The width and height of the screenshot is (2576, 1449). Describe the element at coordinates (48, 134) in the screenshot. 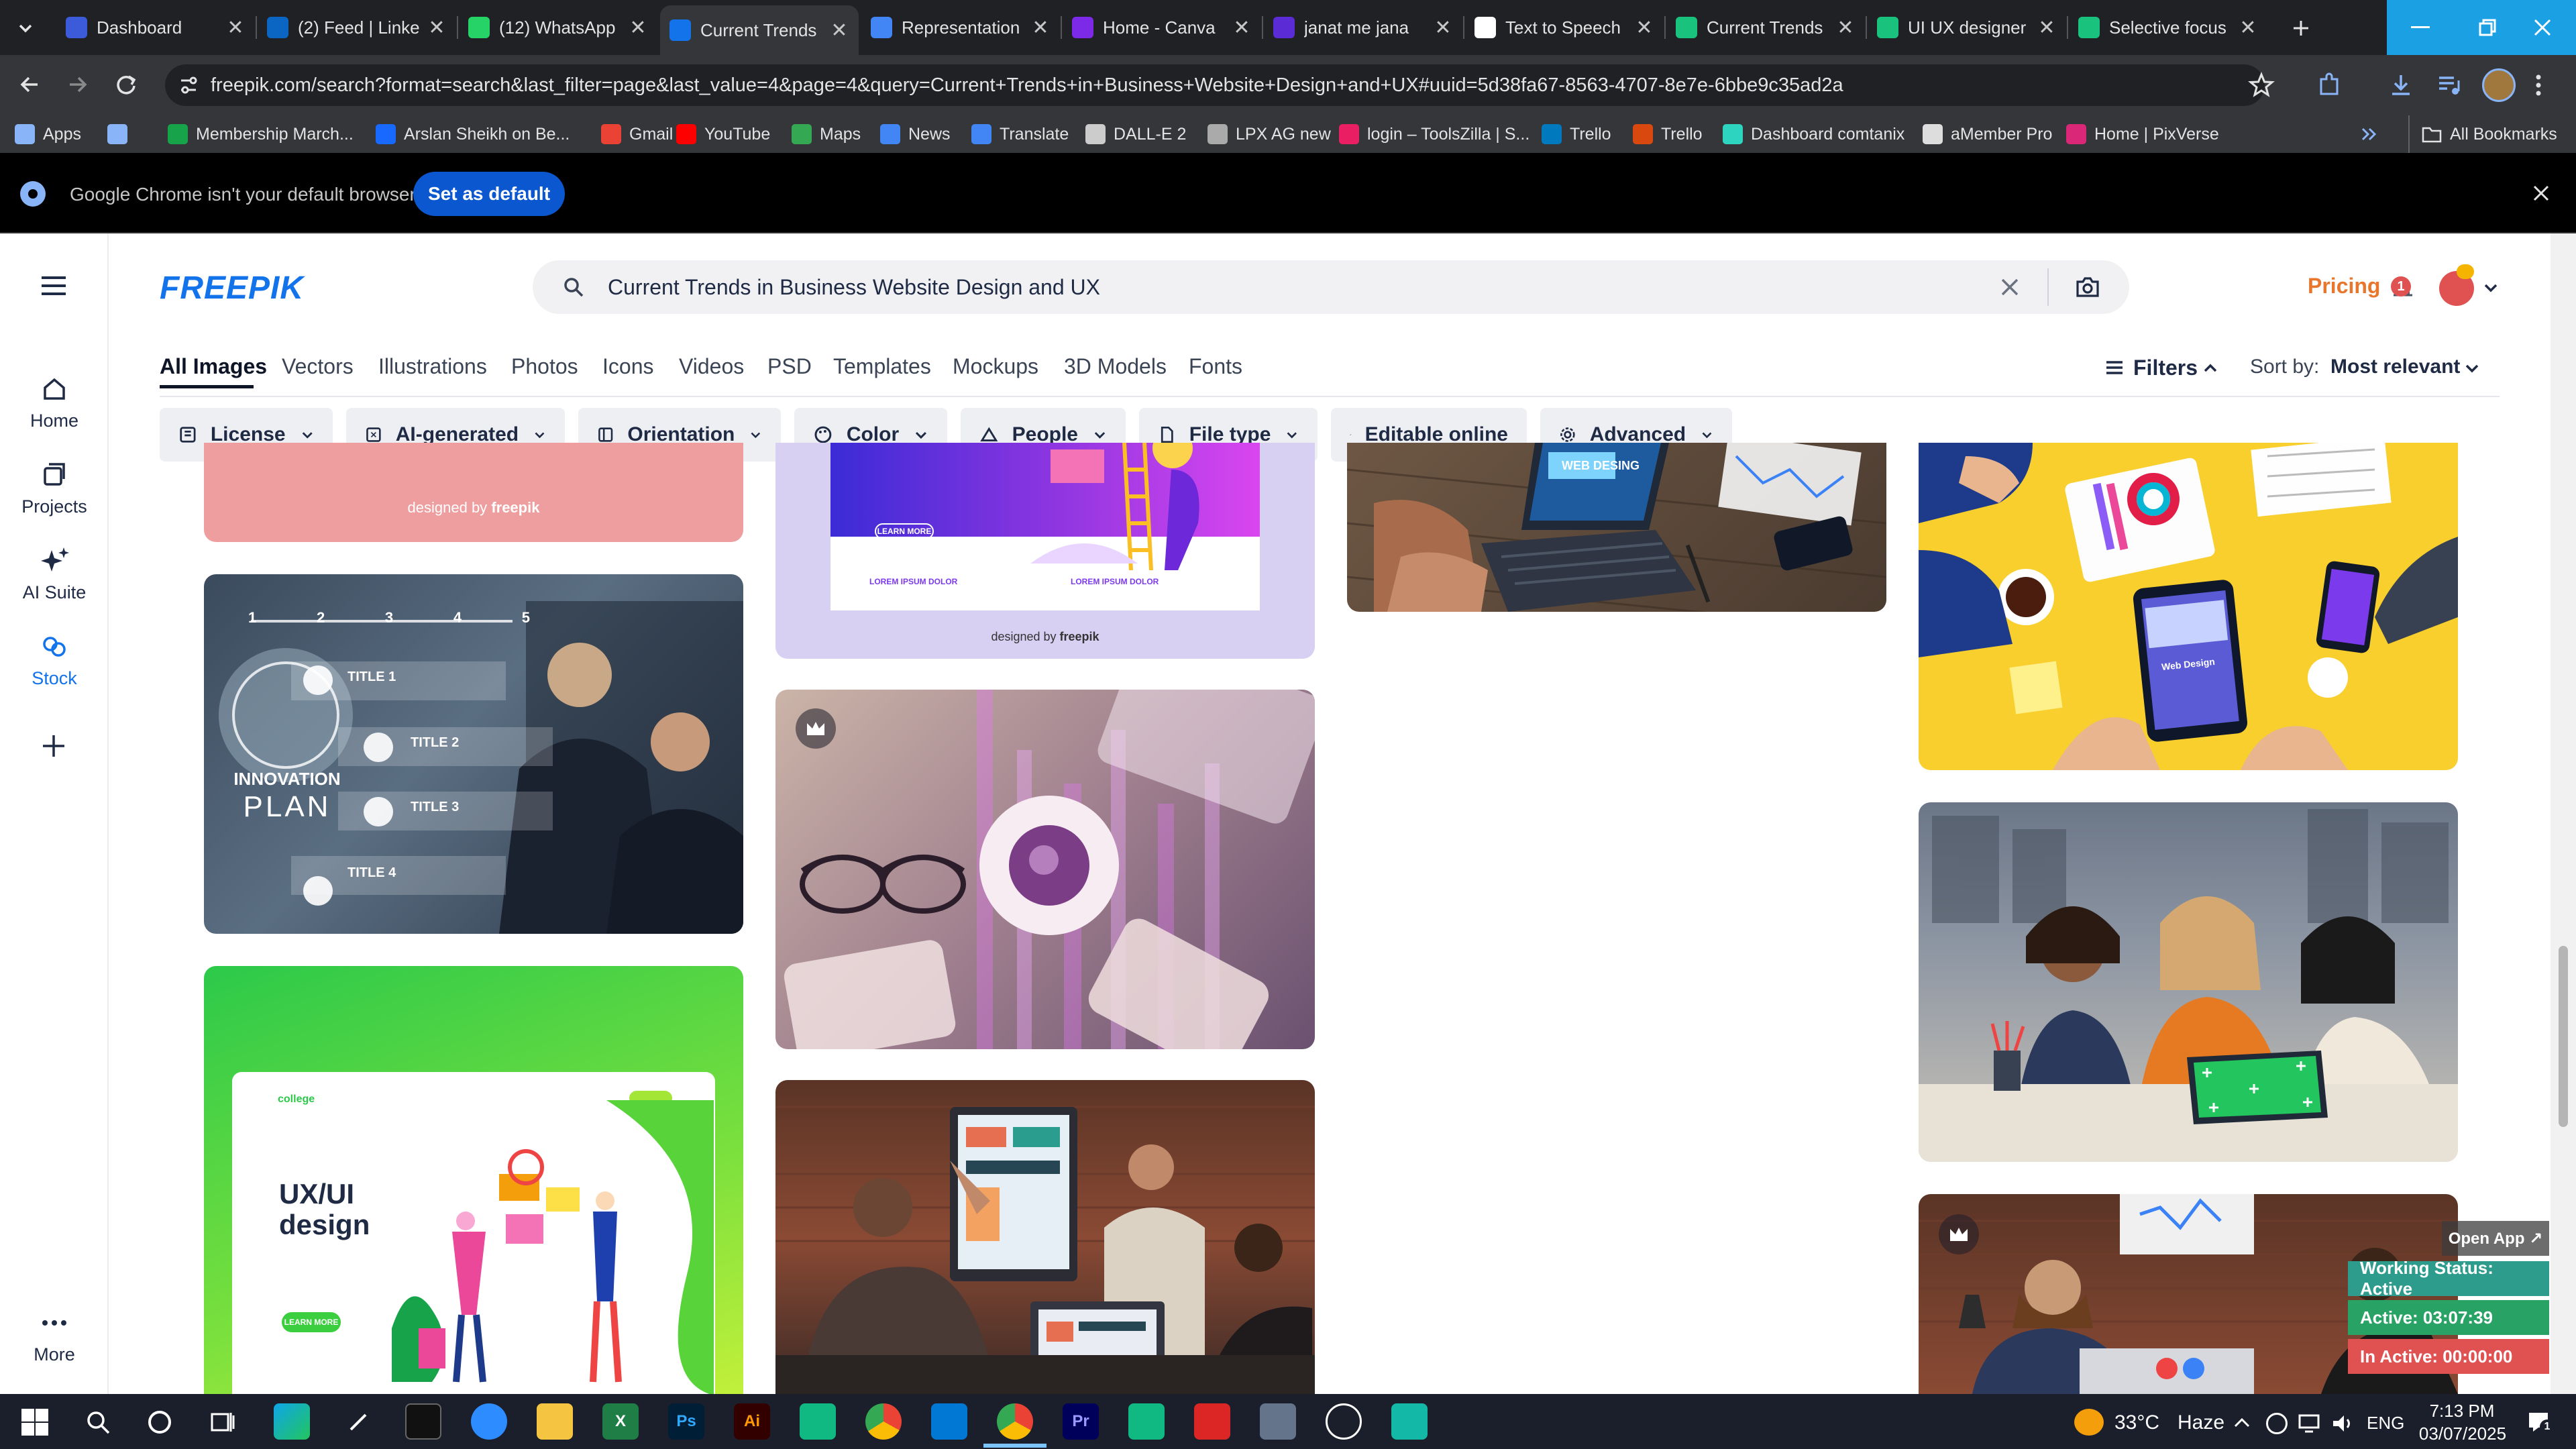

I see `bookmark-item: Apps` at that location.